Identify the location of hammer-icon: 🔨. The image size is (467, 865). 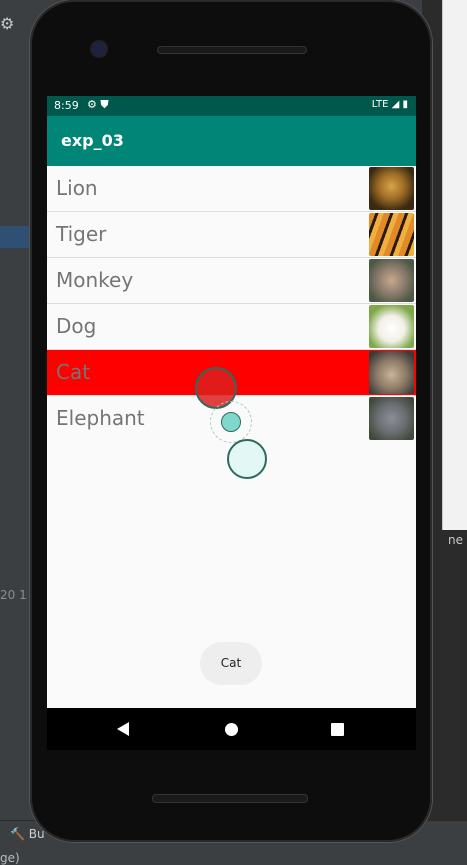
(17, 834).